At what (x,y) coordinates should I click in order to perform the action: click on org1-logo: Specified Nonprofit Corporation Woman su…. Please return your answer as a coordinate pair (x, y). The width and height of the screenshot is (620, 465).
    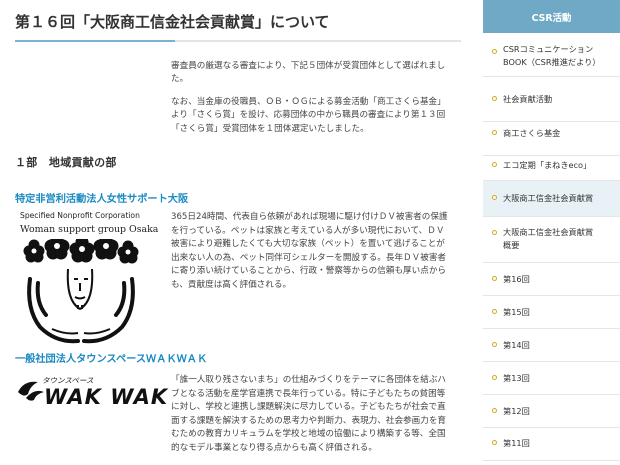
    Looking at the image, I should click on (86, 280).